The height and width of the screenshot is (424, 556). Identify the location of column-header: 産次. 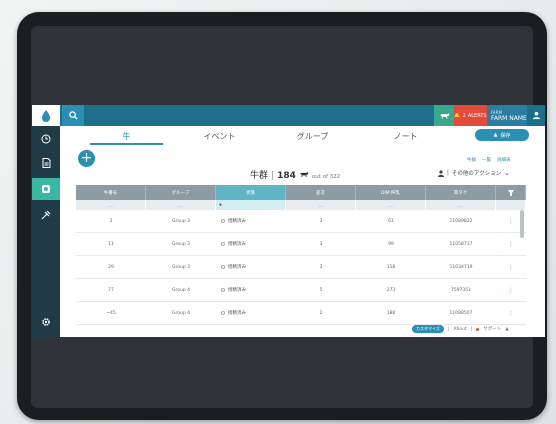
(321, 192).